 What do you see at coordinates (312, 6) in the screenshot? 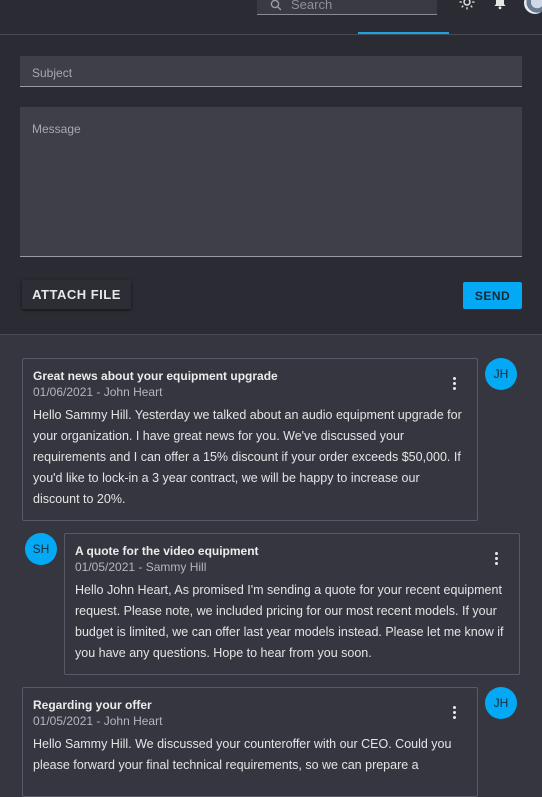
I see `search-placeholder: Search` at bounding box center [312, 6].